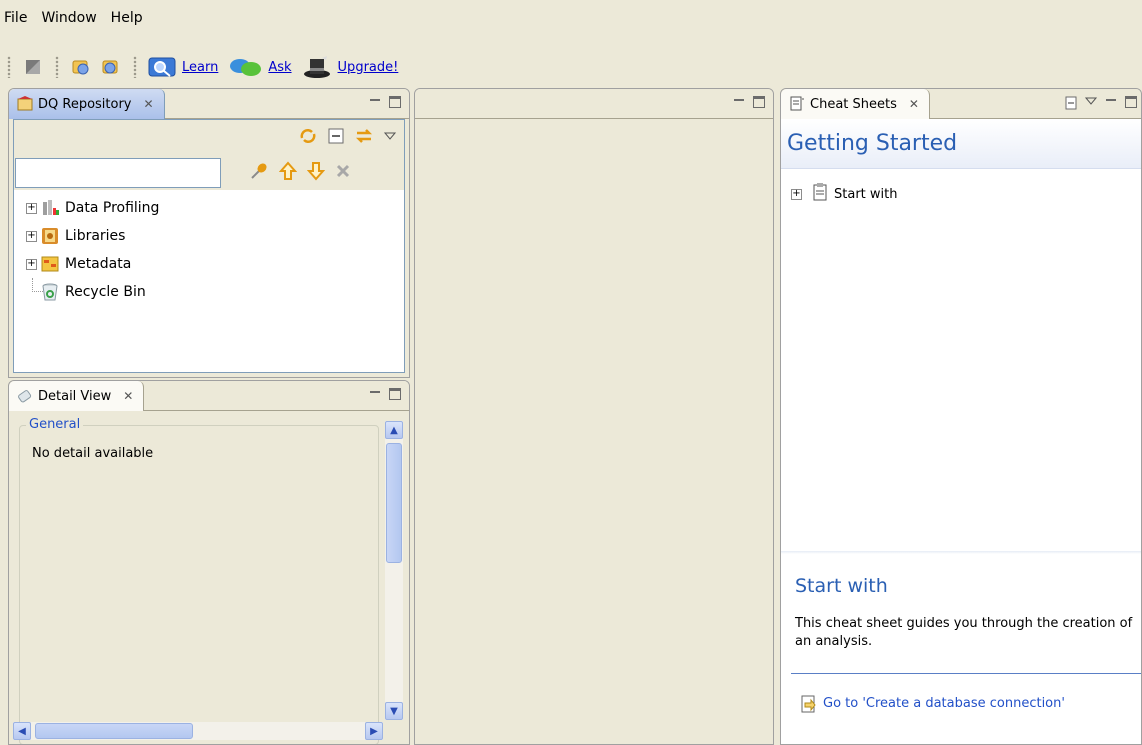 The width and height of the screenshot is (1142, 745). What do you see at coordinates (209, 396) in the screenshot?
I see `detail-view-tabbar: Detail View ✕` at bounding box center [209, 396].